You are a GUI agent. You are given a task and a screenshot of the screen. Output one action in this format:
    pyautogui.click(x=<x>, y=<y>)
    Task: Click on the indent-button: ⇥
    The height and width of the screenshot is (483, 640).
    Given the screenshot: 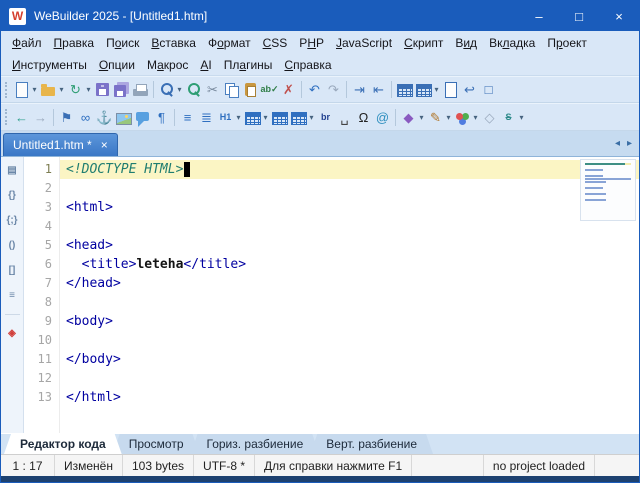 What is the action you would take?
    pyautogui.click(x=359, y=90)
    